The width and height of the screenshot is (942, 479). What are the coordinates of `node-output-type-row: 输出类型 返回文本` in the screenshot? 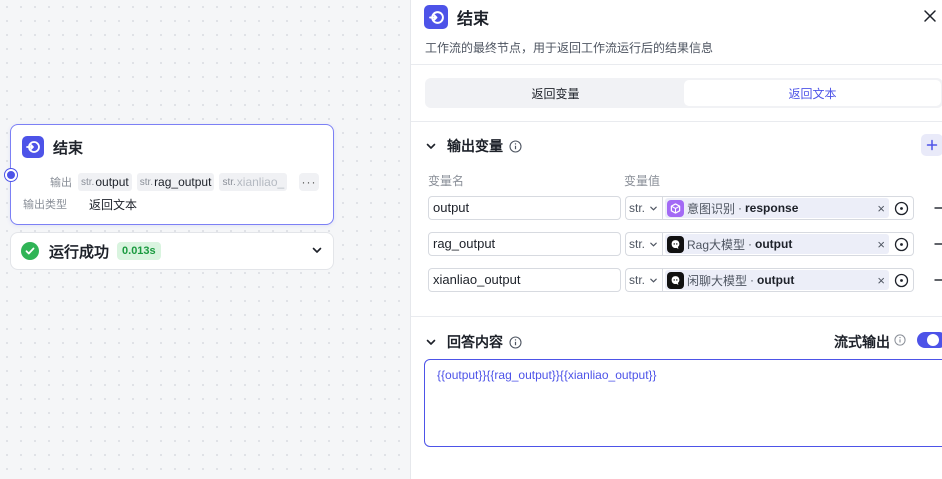 It's located at (172, 204).